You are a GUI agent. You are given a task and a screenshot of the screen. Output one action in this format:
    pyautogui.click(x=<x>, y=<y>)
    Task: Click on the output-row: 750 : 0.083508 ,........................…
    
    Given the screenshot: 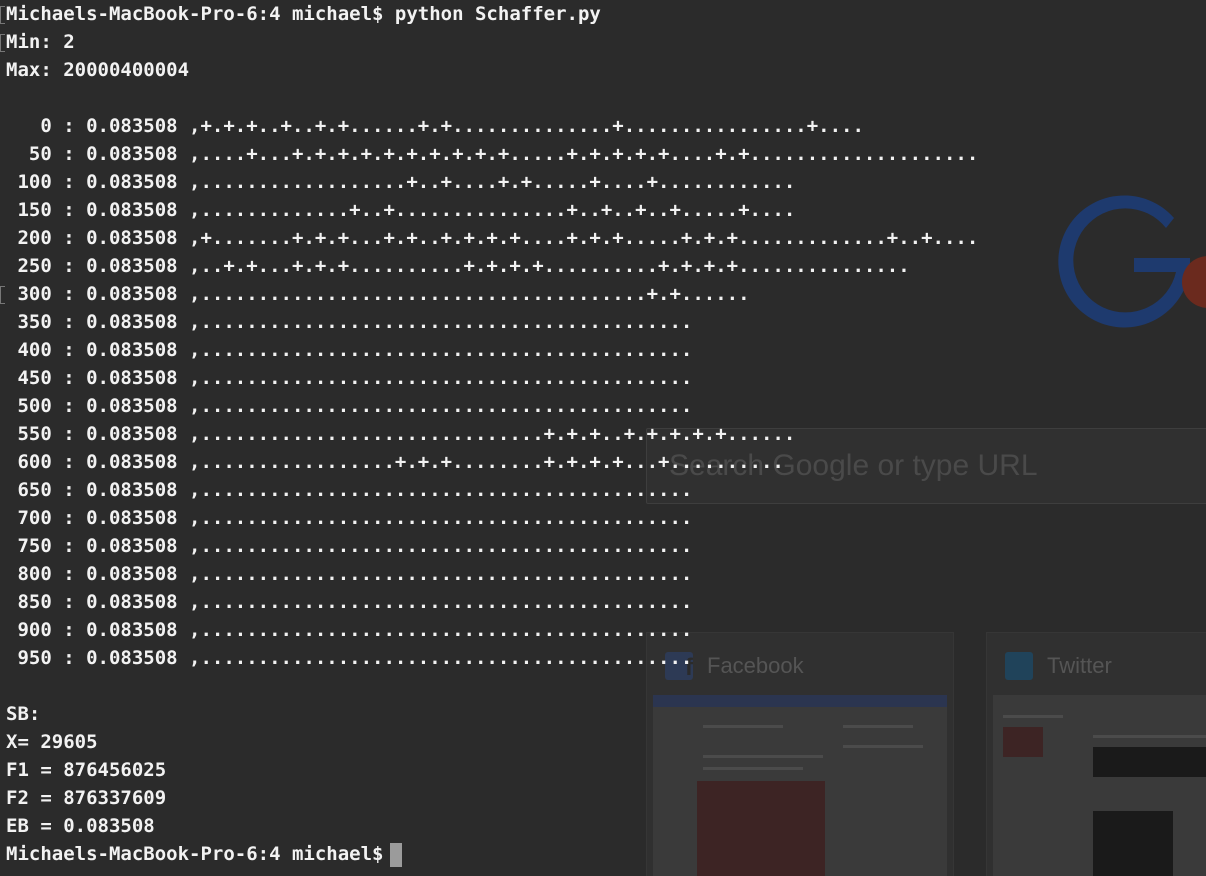 What is the action you would take?
    pyautogui.click(x=349, y=546)
    